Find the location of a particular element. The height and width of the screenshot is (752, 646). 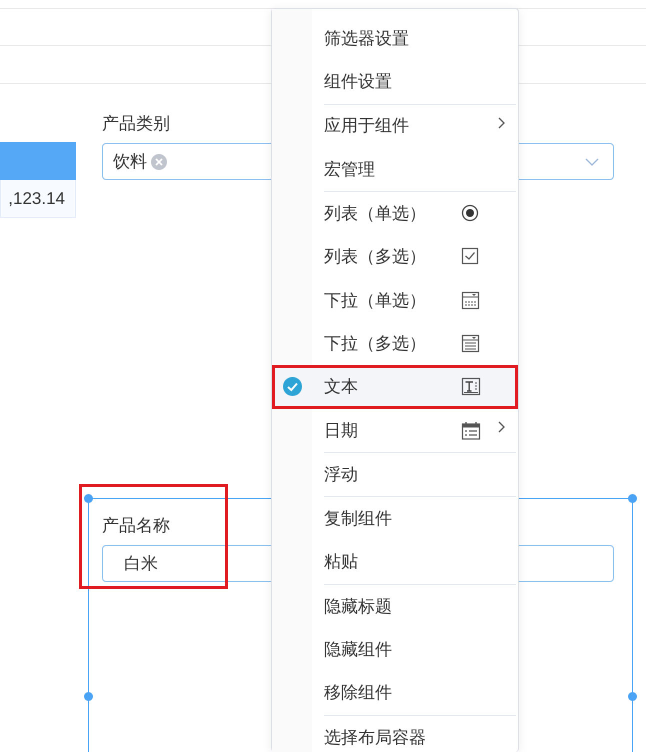

tag-text: 饮料 is located at coordinates (130, 161).